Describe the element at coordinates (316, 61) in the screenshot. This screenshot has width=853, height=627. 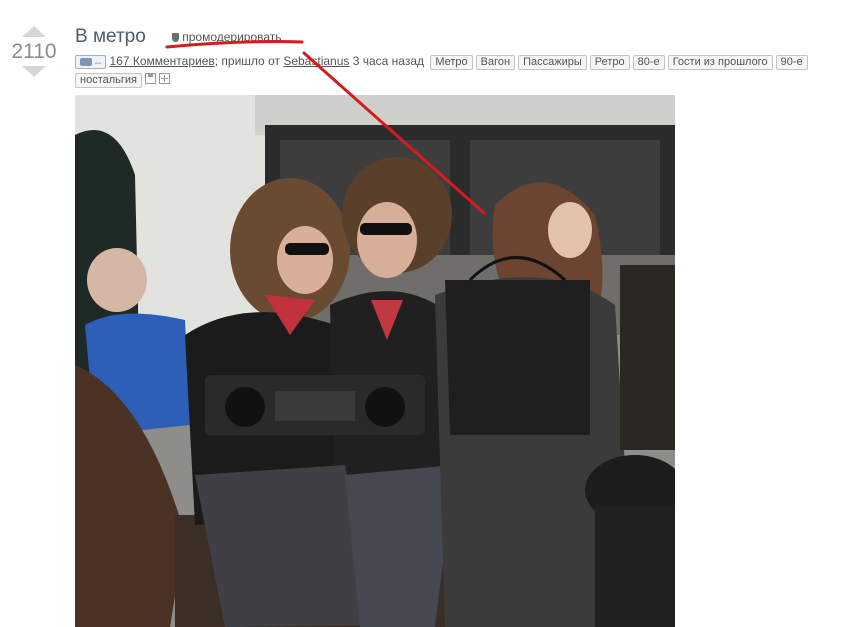
I see `author-link: Sebastianus` at that location.